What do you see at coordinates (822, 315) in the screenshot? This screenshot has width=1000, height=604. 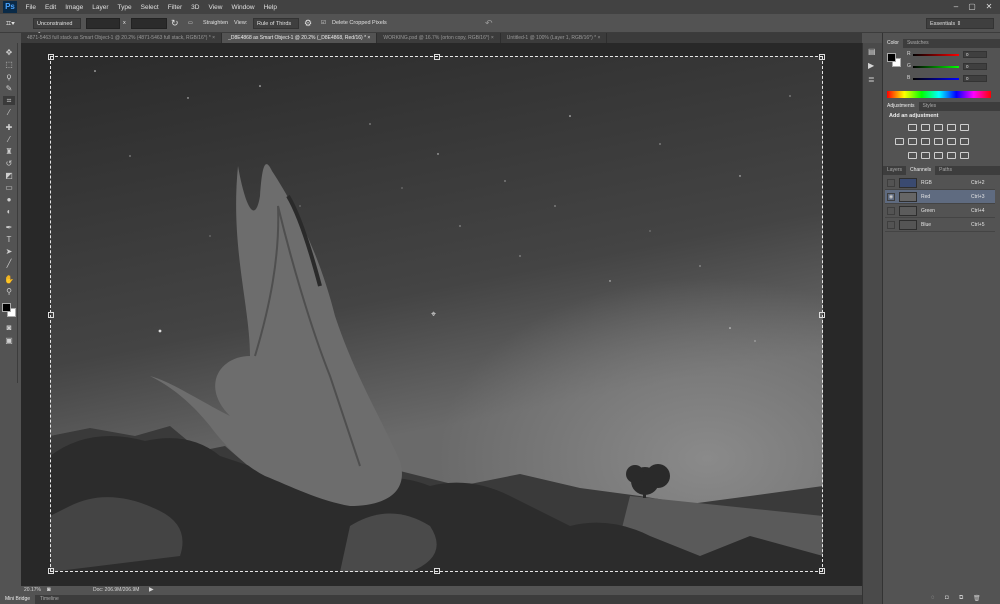 I see `crop-handle-right` at bounding box center [822, 315].